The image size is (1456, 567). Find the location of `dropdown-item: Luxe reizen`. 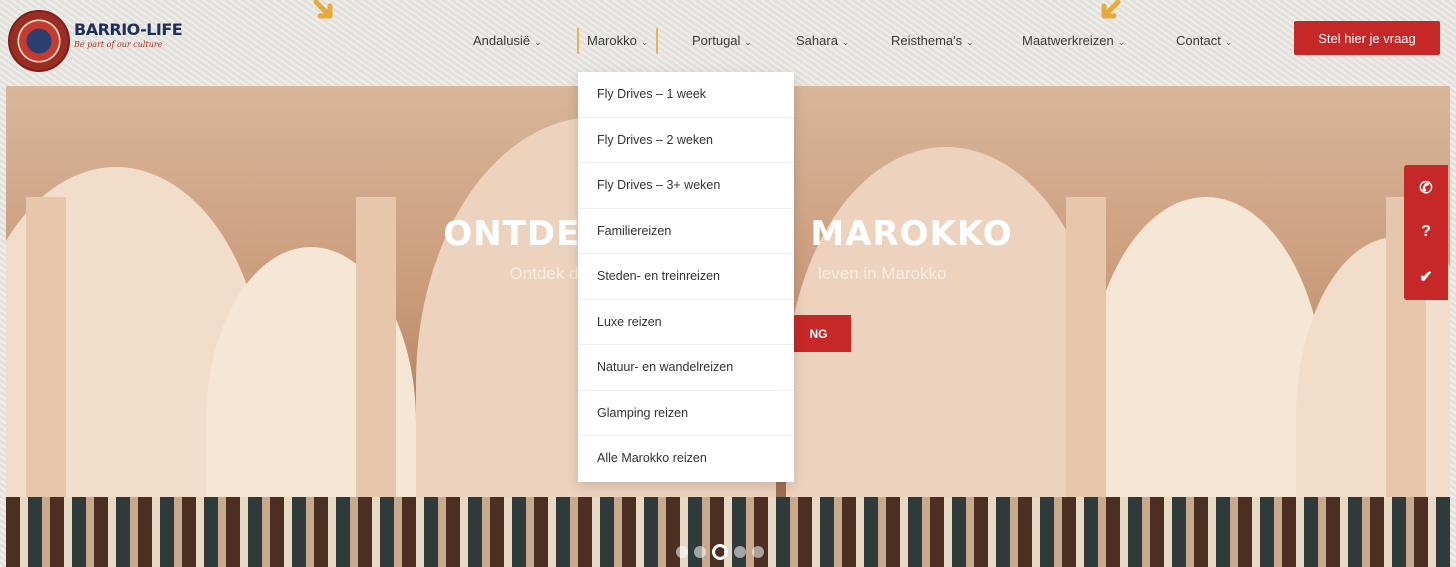

dropdown-item: Luxe reizen is located at coordinates (686, 322).